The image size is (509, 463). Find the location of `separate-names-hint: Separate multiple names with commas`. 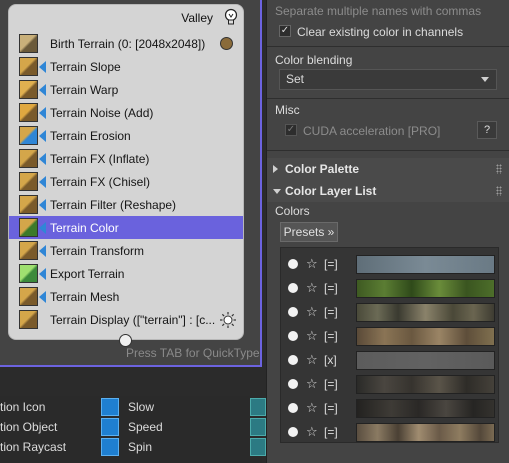

separate-names-hint: Separate multiple names with commas is located at coordinates (378, 11).